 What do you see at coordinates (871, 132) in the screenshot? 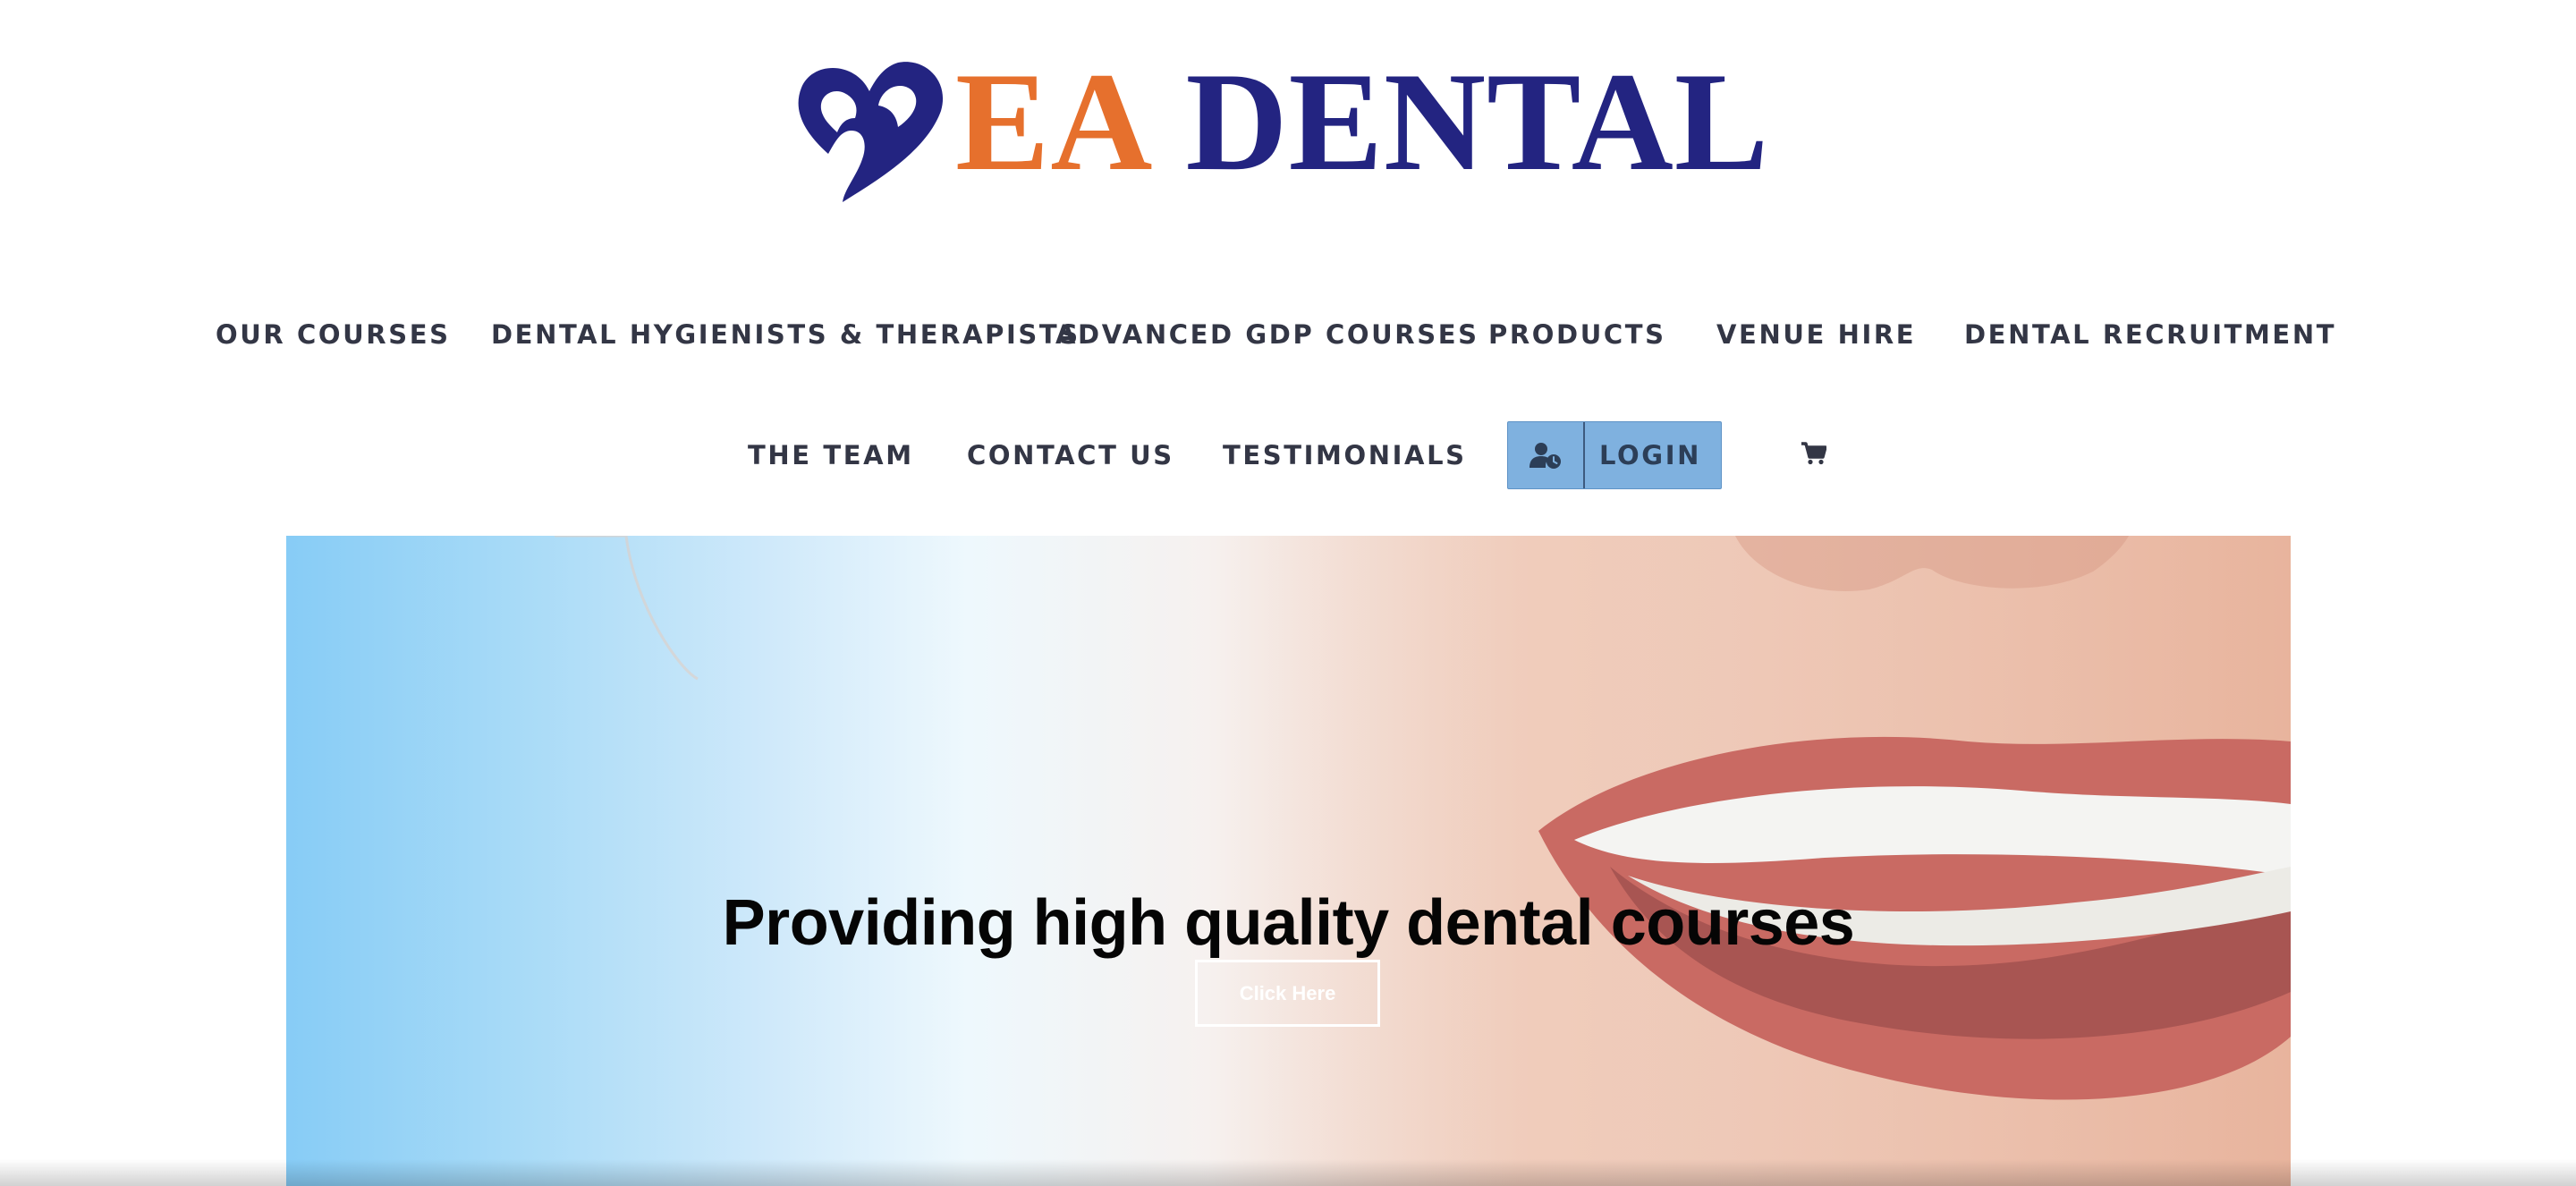
I see `tooth-heart-icon` at bounding box center [871, 132].